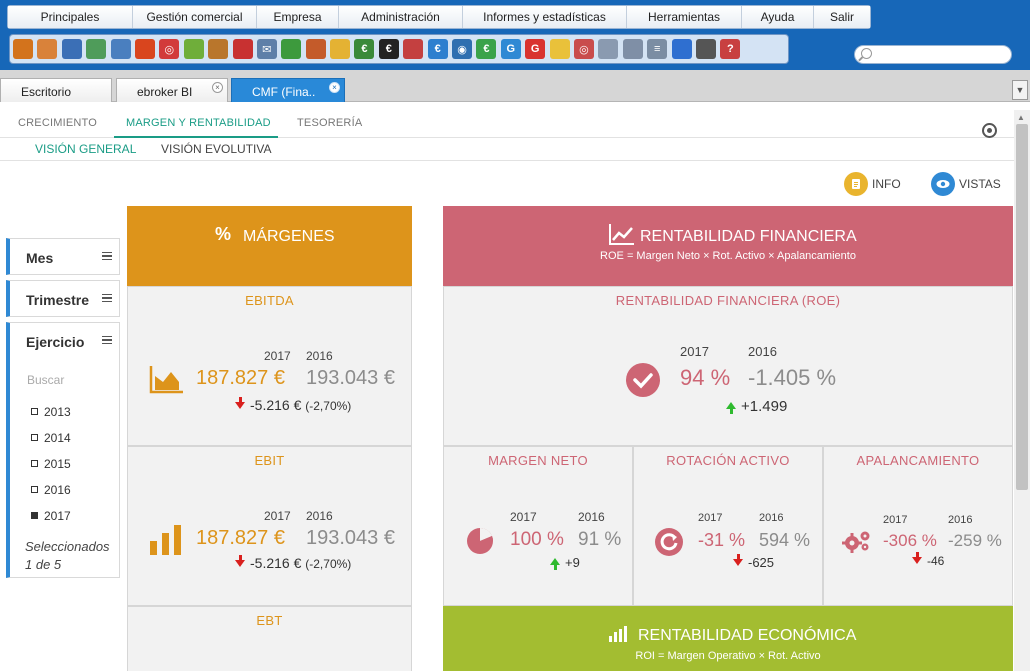  I want to click on tab-ebroker-bi: ebroker BI ×, so click(172, 90).